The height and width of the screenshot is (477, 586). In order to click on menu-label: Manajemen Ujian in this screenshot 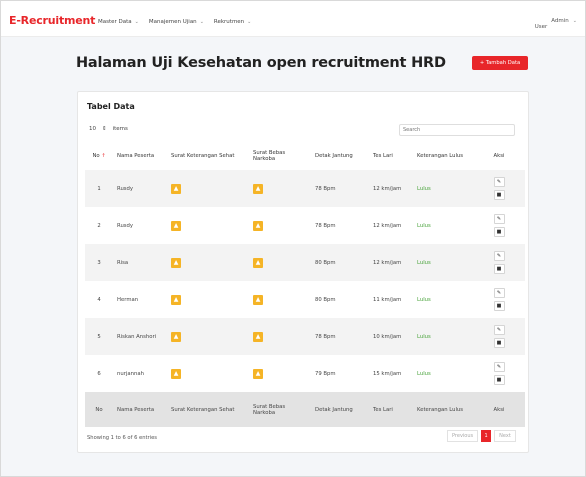, I will do `click(172, 22)`.